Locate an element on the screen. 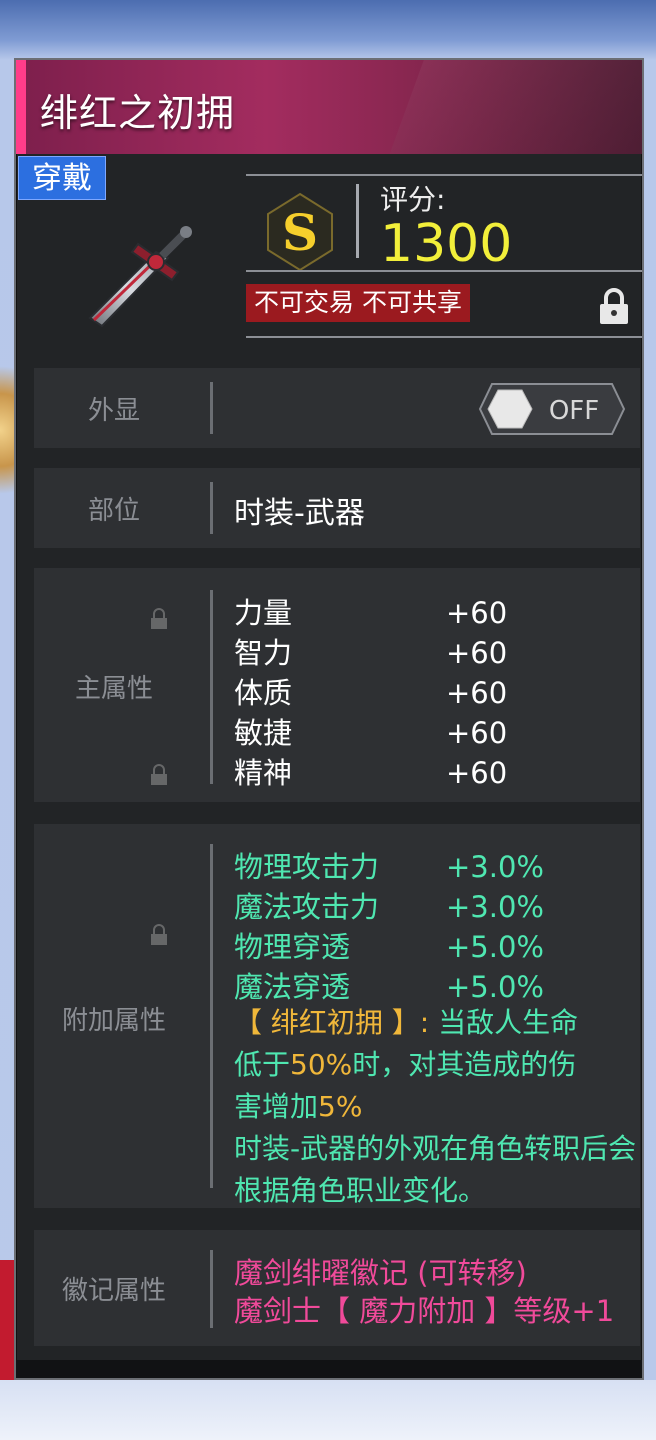  stat-row: 体质 +60 is located at coordinates (370, 691).